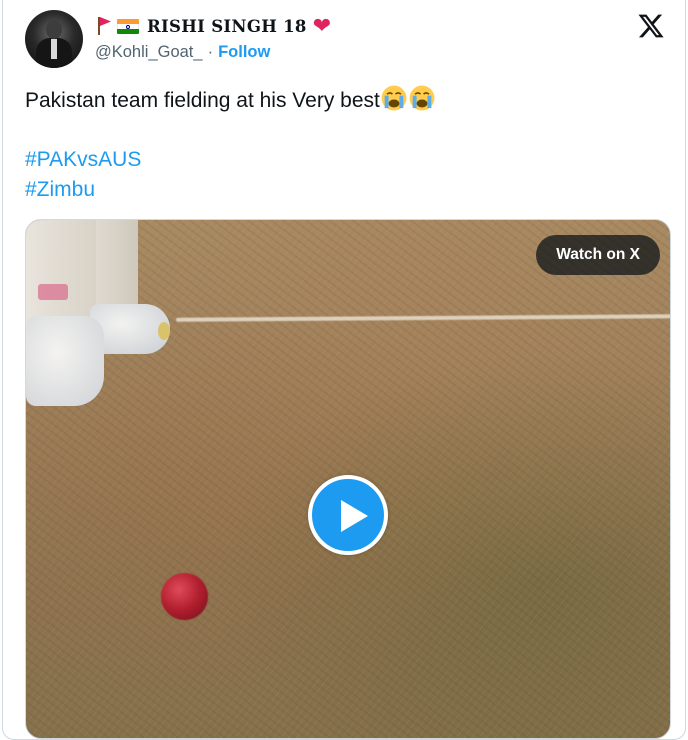  Describe the element at coordinates (184, 596) in the screenshot. I see `cricket-ball` at that location.